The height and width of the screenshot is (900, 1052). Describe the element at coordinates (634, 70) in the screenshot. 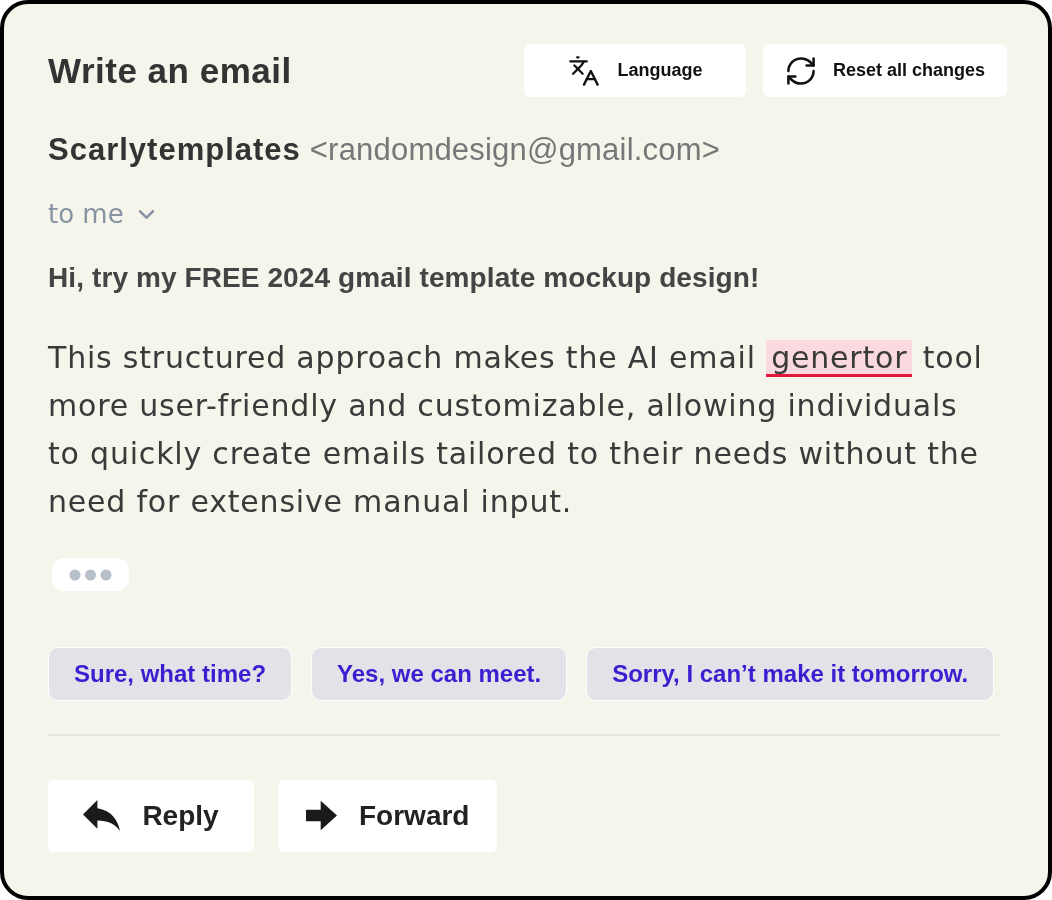

I see `language-button: Language` at that location.